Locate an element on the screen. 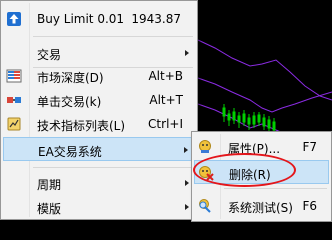 This screenshot has width=332, height=240. one-click-trading-icon is located at coordinates (14, 100).